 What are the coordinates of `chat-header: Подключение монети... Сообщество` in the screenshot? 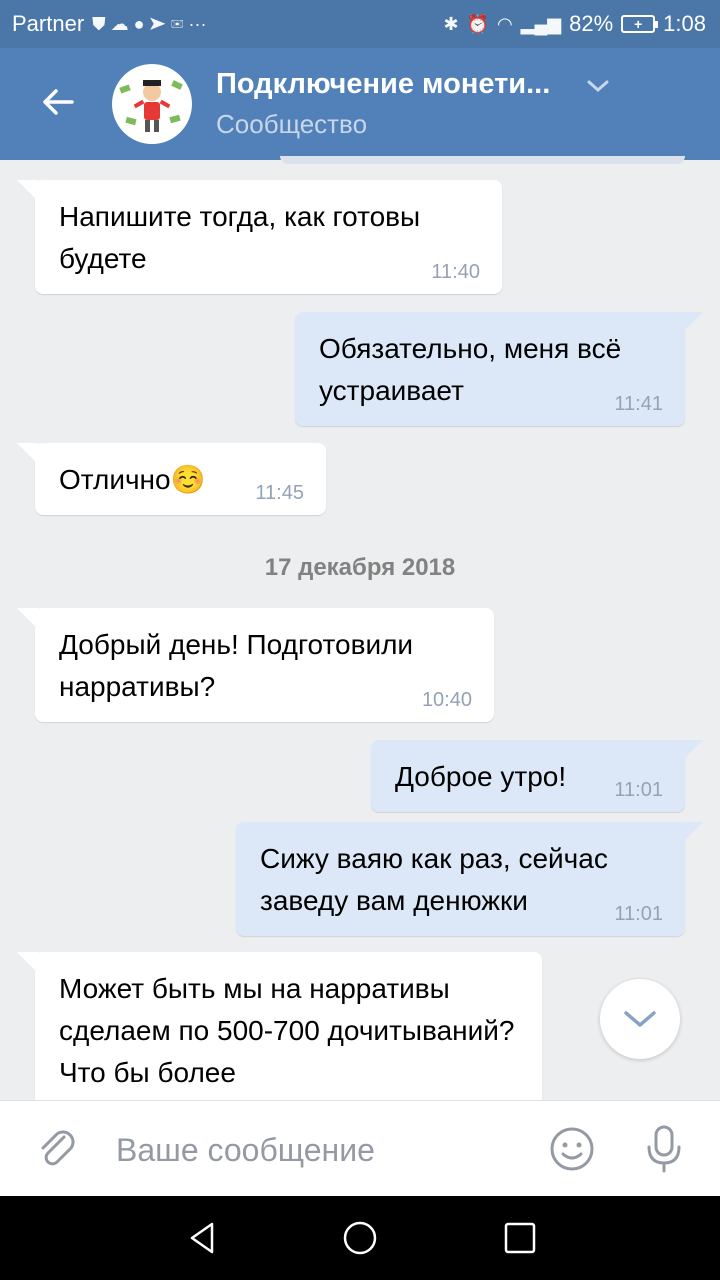 It's located at (360, 104).